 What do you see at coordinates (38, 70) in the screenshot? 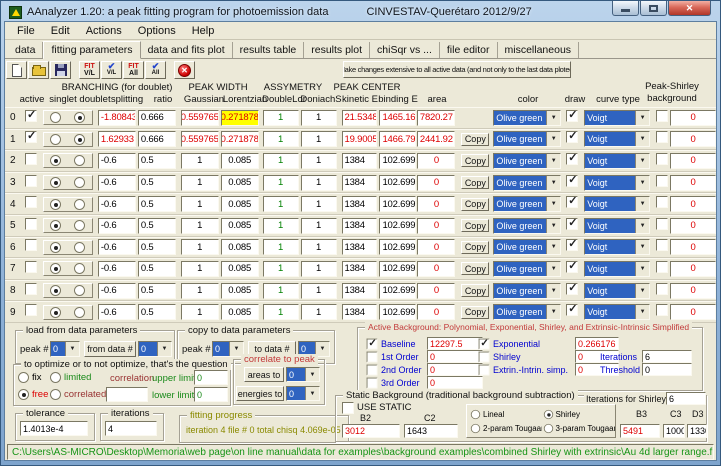
I see `open-folder-button` at bounding box center [38, 70].